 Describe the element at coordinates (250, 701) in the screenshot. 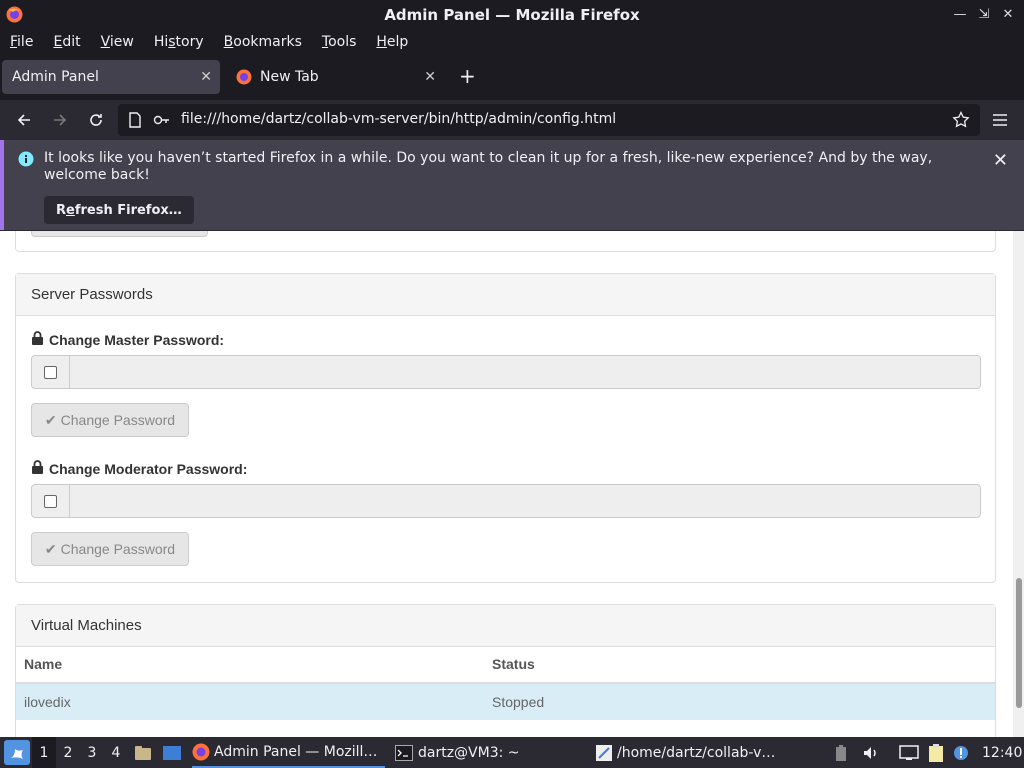

I see `vm-name-cell: ilovedix` at that location.